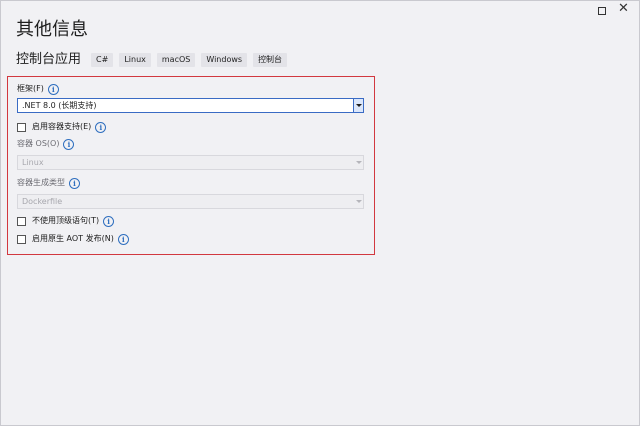 This screenshot has height=426, width=640. I want to click on container-build-type-select-value: Dockerfile, so click(42, 201).